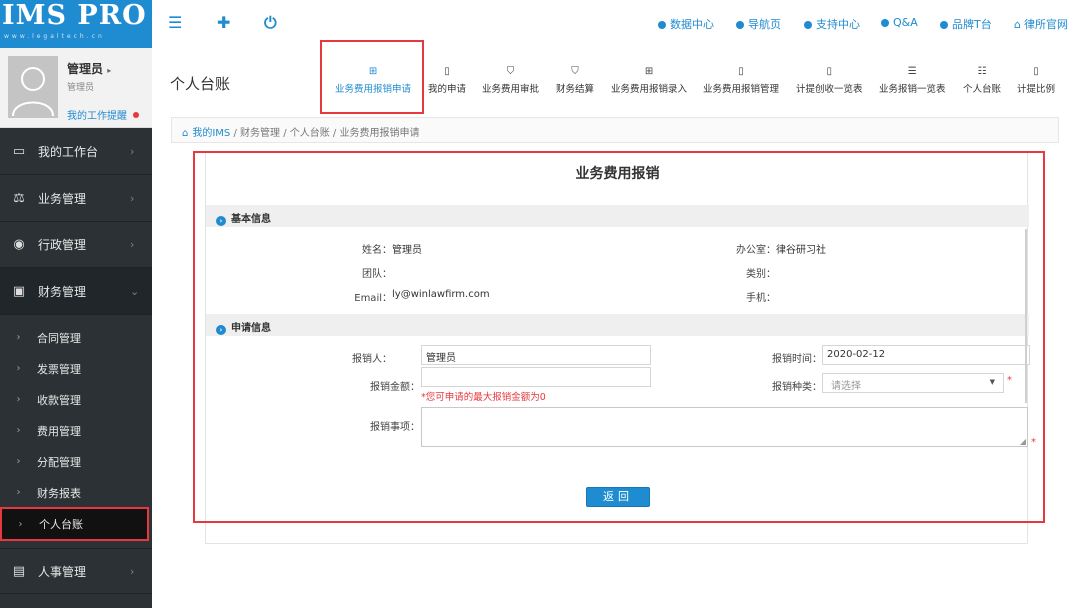  I want to click on toolbar-expense-entry: ⊞ 业务费用报销录入, so click(649, 80).